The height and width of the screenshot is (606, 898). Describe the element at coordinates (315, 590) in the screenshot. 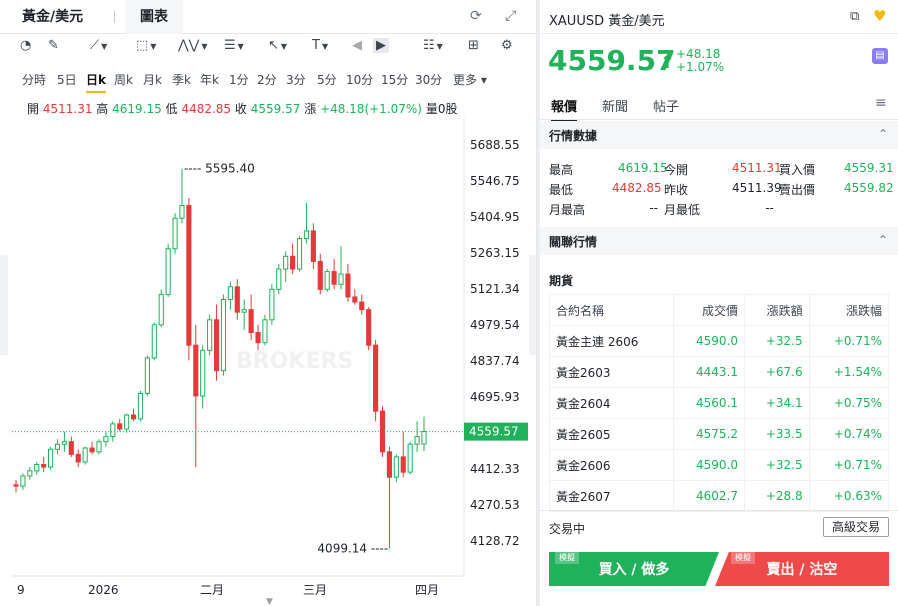

I see `x-tick-label: 三月` at that location.